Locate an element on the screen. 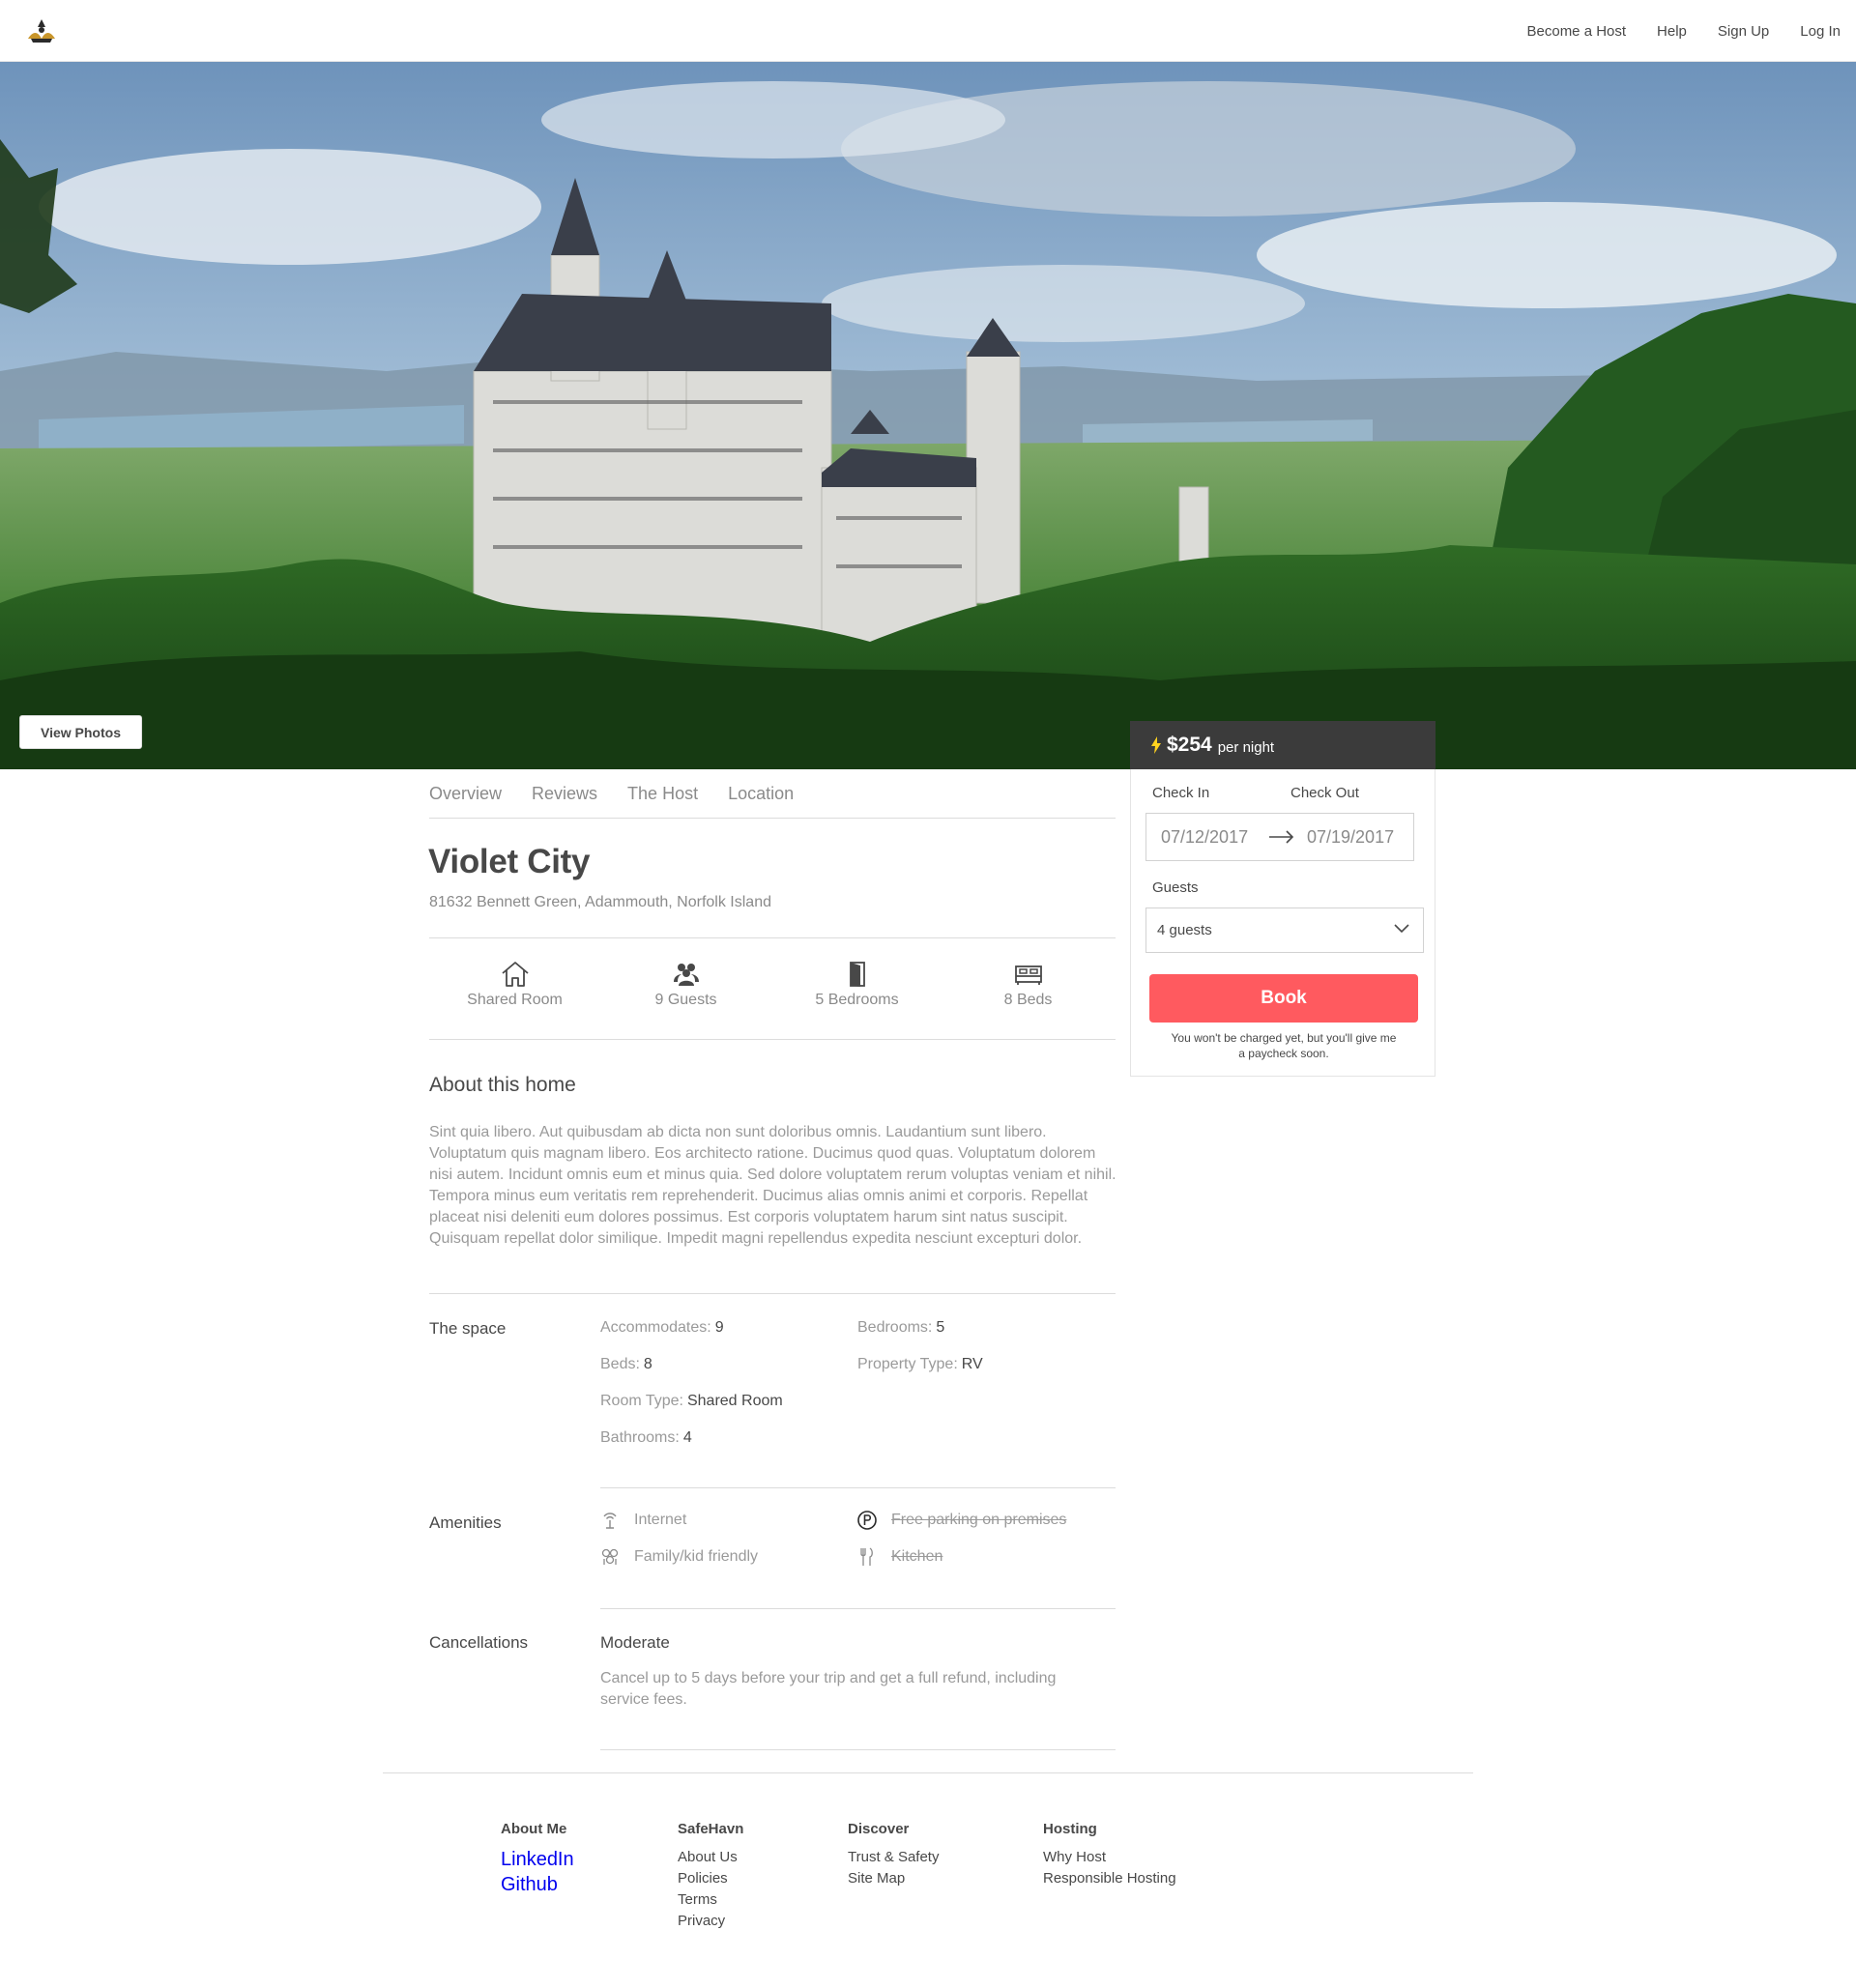  bed-icon is located at coordinates (1028, 975).